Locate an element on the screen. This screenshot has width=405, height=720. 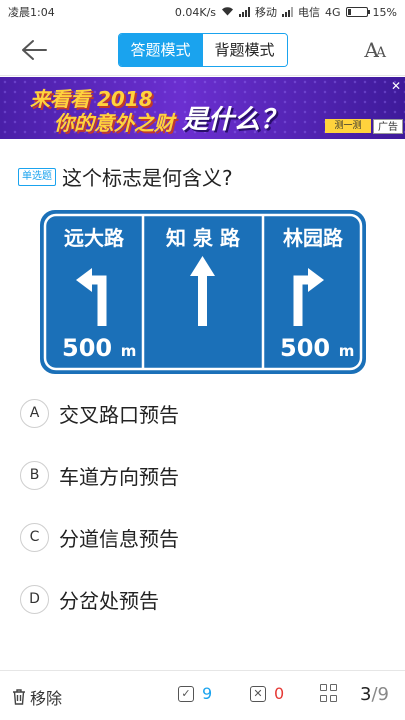
back-button is located at coordinates (34, 50).